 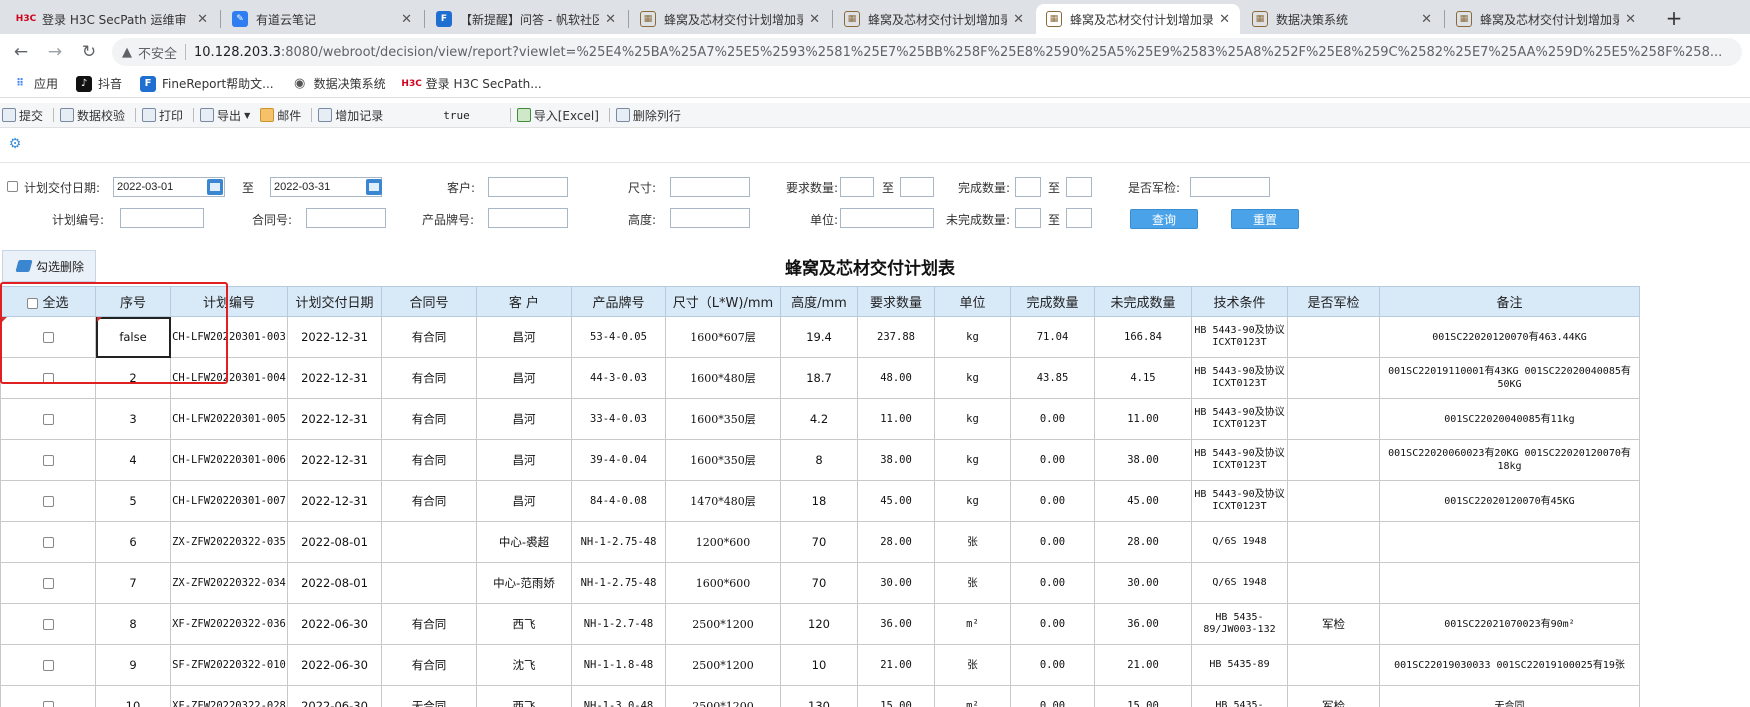 What do you see at coordinates (648, 115) in the screenshot?
I see `delete-row-button: 删除列行` at bounding box center [648, 115].